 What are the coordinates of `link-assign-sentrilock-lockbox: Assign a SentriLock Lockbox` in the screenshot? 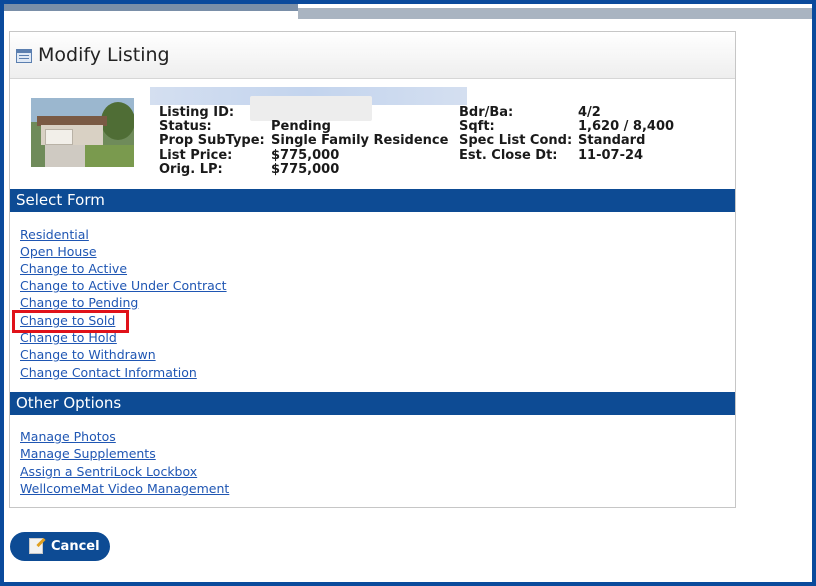 It's located at (108, 471).